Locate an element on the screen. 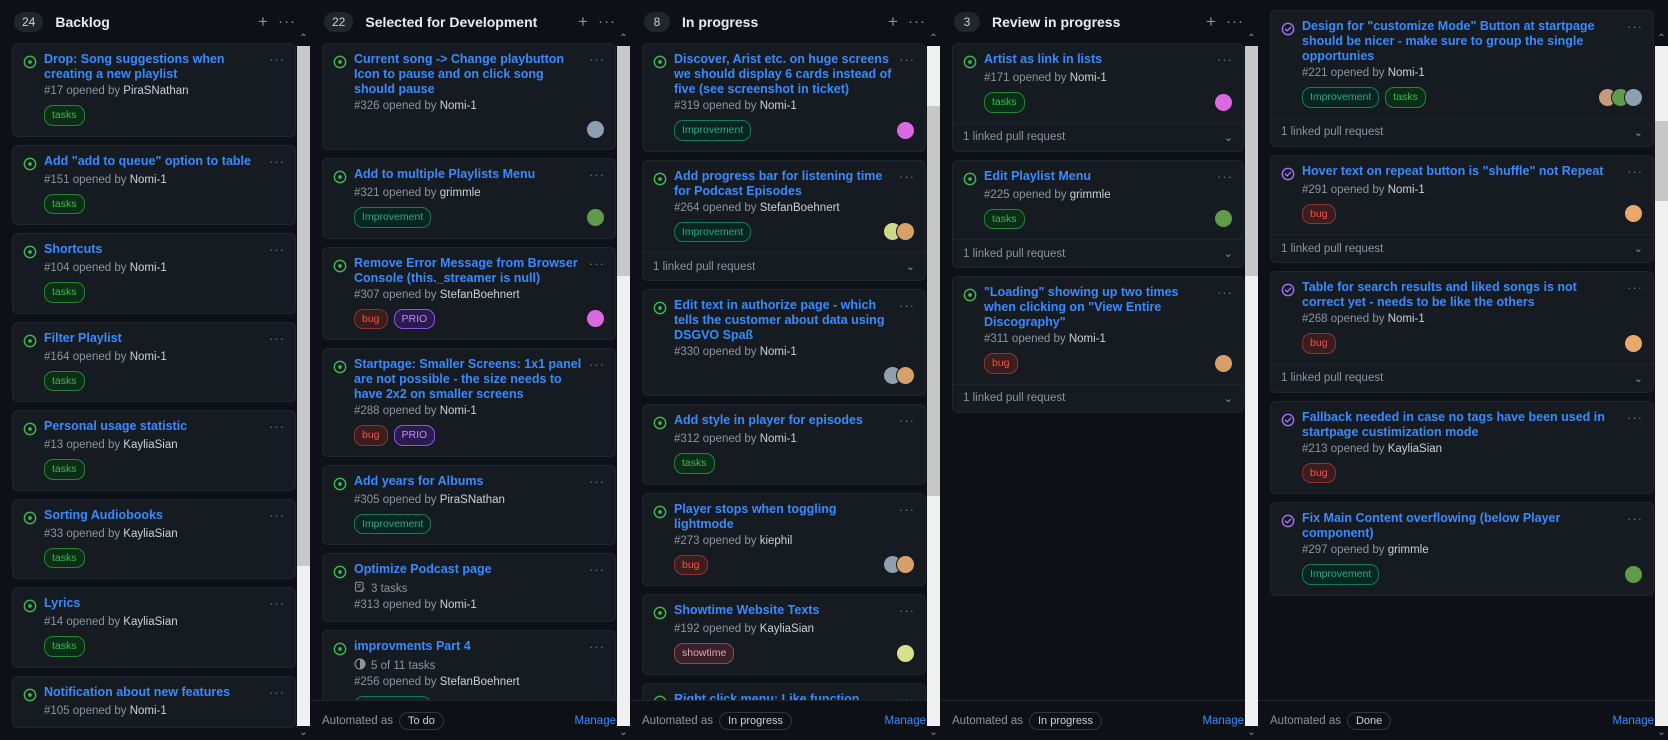 This screenshot has height=740, width=1668. column-scrollbar-selected: ⌃ ⌄ is located at coordinates (623, 386).